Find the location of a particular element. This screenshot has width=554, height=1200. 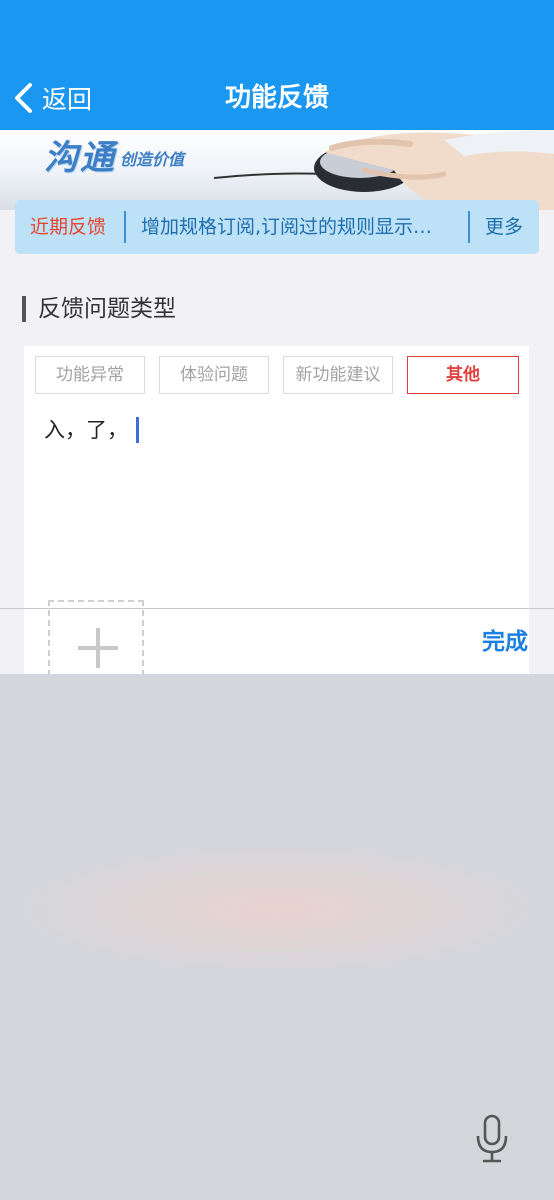

section-marker is located at coordinates (24, 309).